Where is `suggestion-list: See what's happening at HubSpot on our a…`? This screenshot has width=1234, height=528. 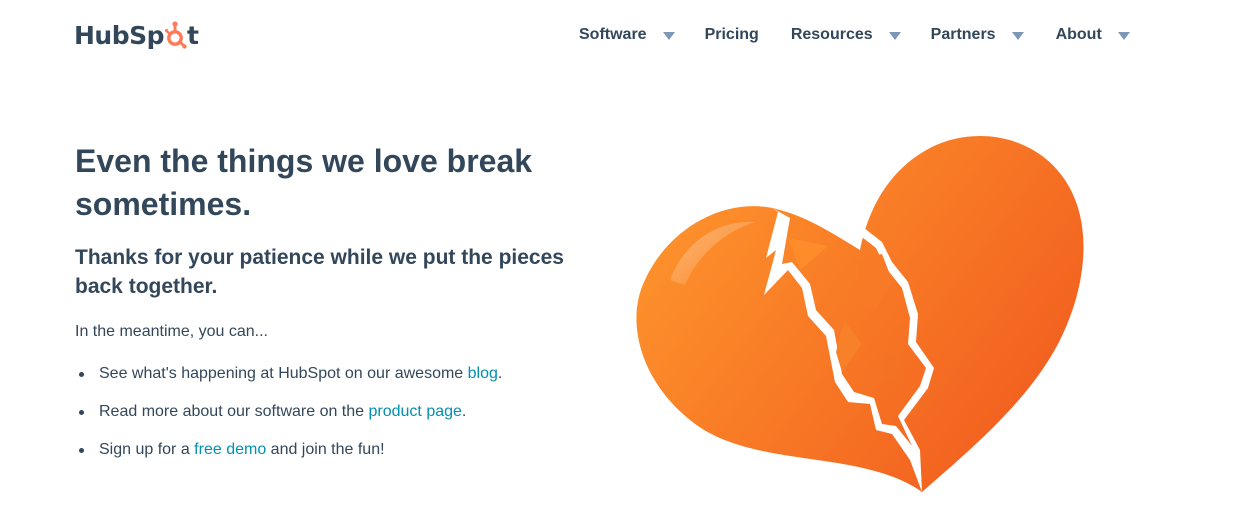
suggestion-list: See what's happening at HubSpot on our a… is located at coordinates (335, 412).